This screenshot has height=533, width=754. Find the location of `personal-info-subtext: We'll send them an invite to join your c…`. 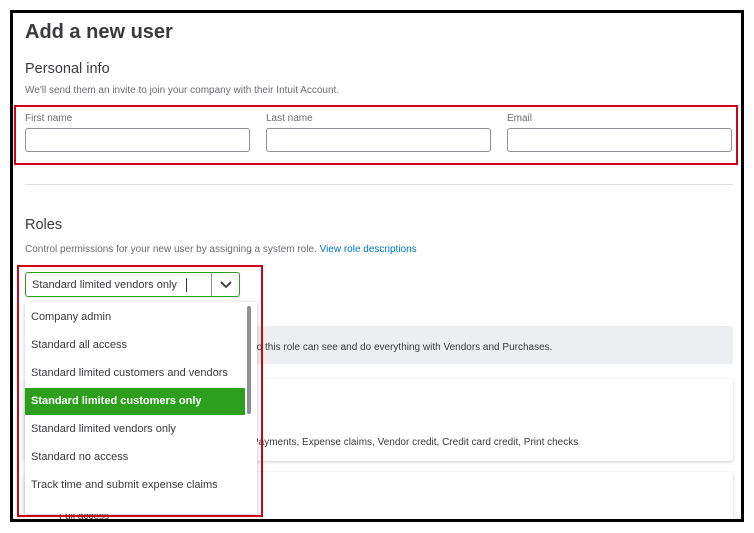

personal-info-subtext: We'll send them an invite to join your c… is located at coordinates (182, 90).